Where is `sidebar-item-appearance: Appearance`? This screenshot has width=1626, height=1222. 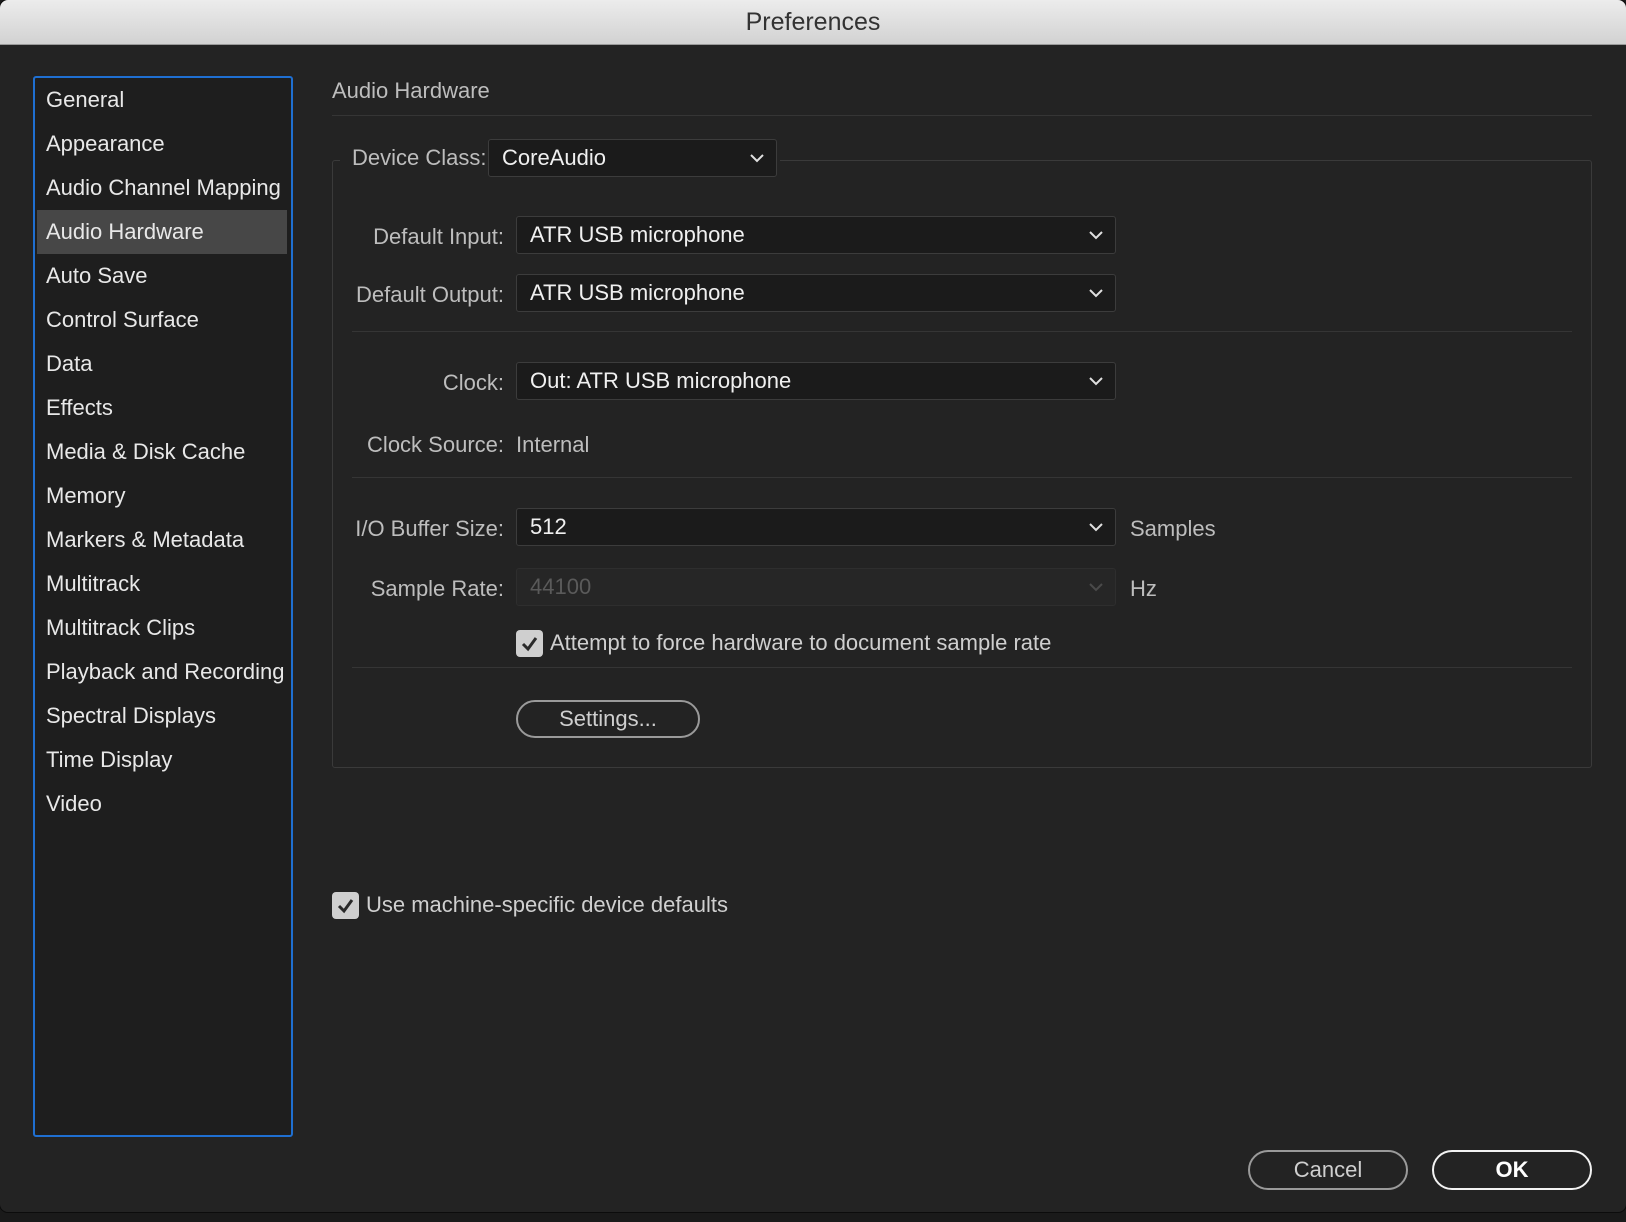
sidebar-item-appearance: Appearance is located at coordinates (162, 144).